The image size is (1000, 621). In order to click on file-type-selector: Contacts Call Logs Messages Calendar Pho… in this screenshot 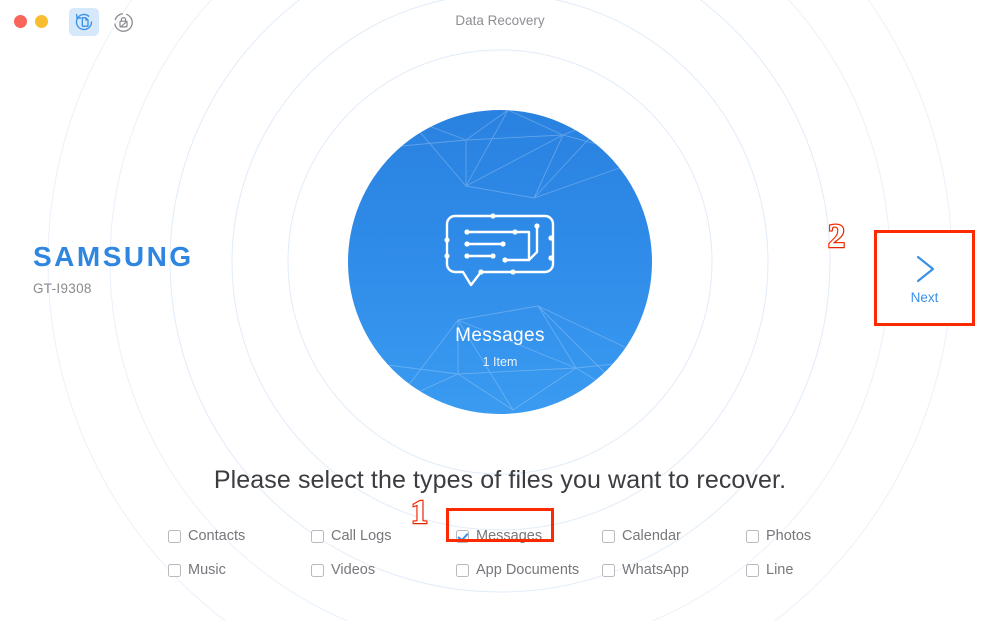, I will do `click(508, 547)`.